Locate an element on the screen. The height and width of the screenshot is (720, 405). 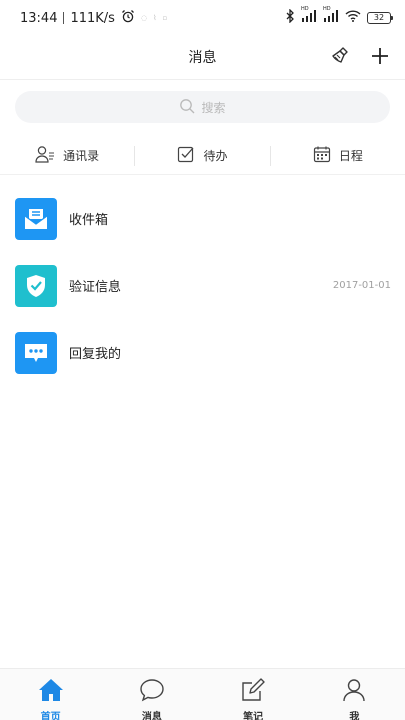
nav-messages: 消息 is located at coordinates (151, 694).